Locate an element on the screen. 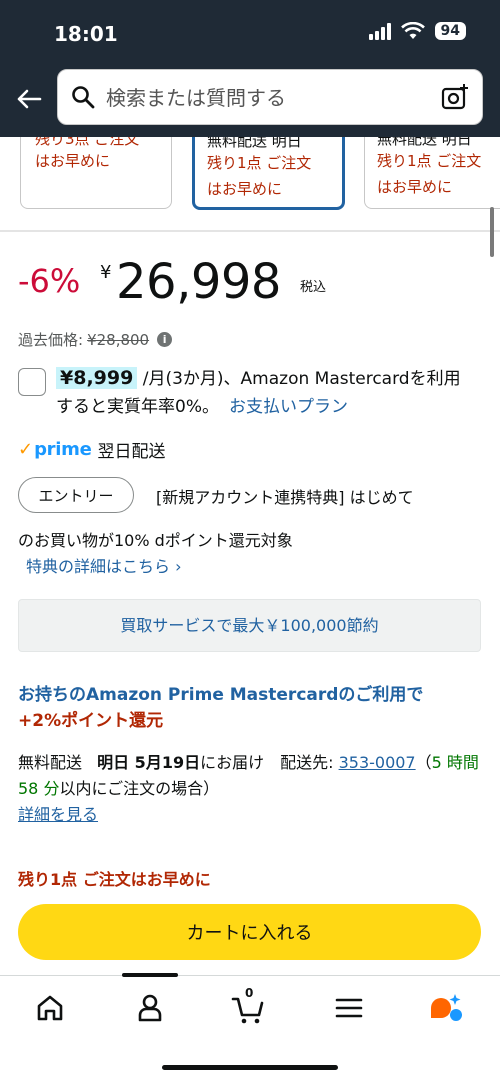 The height and width of the screenshot is (1080, 500). status-icons: 94 is located at coordinates (417, 31).